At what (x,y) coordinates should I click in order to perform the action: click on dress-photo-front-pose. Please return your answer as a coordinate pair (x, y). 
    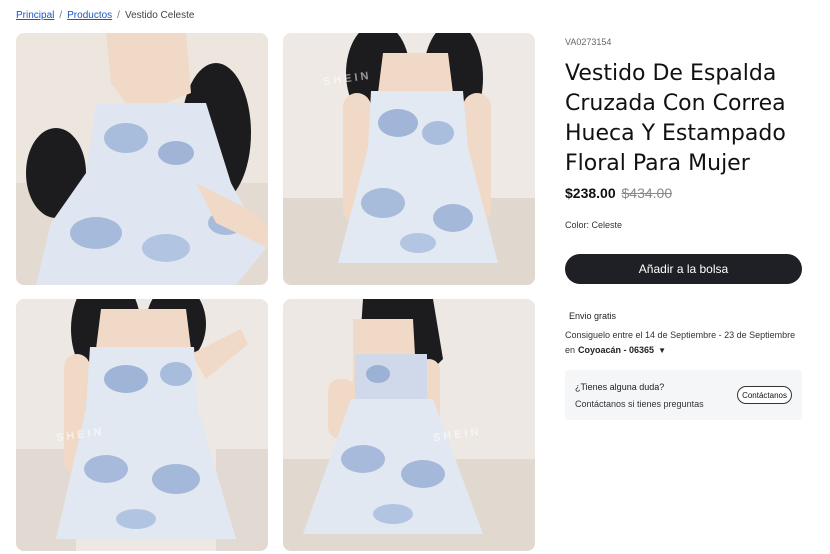
    Looking at the image, I should click on (142, 425).